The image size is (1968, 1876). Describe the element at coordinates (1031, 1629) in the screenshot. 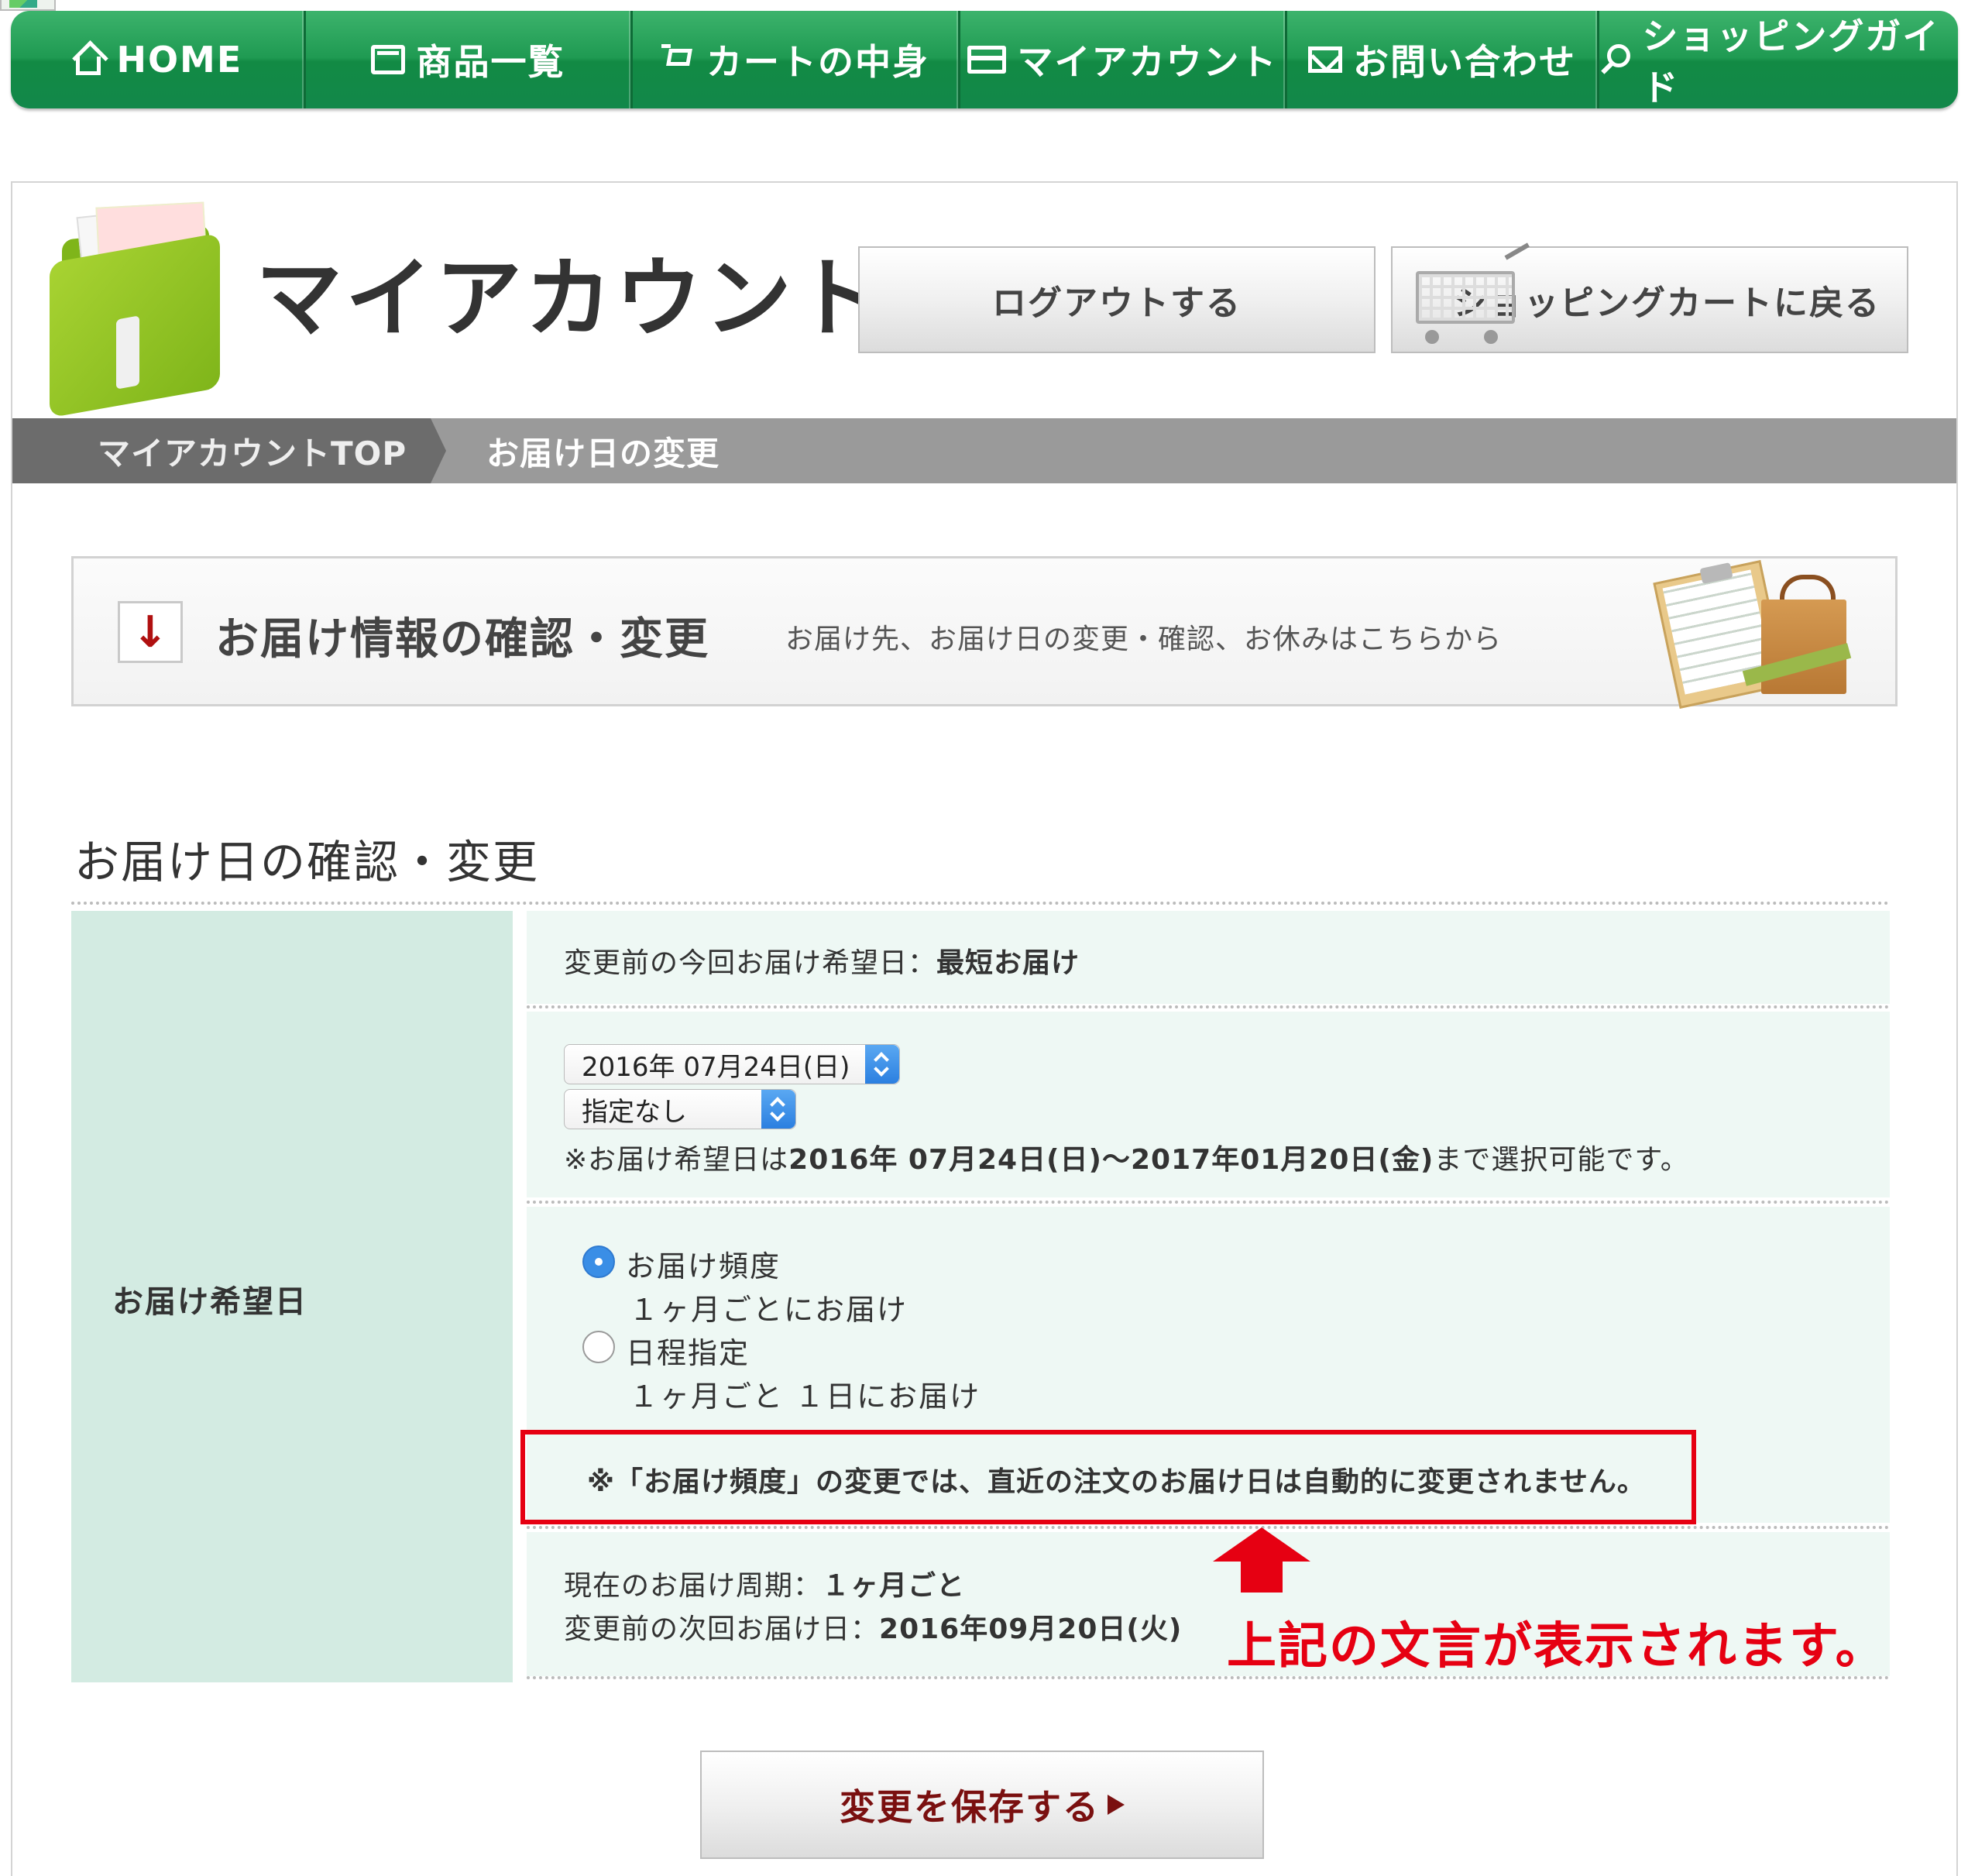

I see `next-value: 2016年09月20日(火)` at that location.